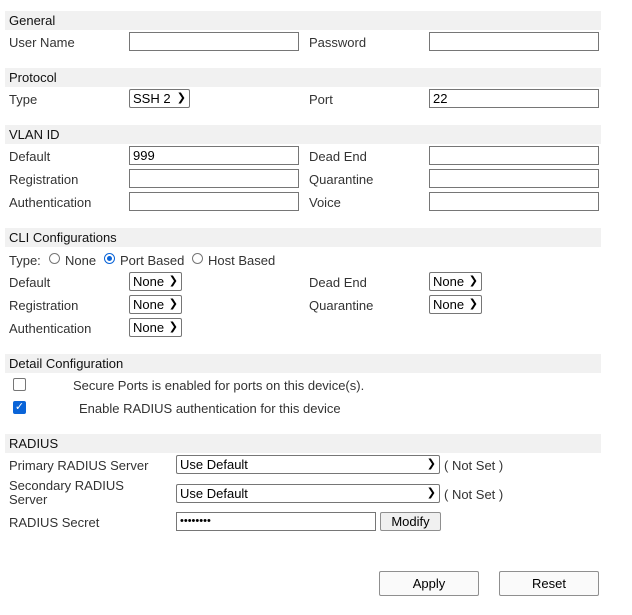  What do you see at coordinates (81, 260) in the screenshot?
I see `cli-radio-none-label: None` at bounding box center [81, 260].